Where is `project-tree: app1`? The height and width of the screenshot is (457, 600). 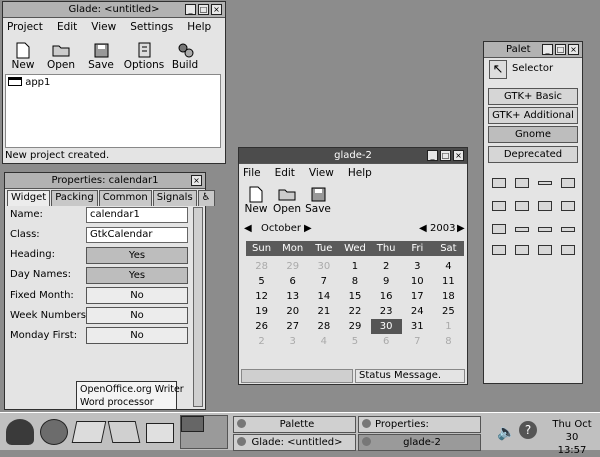 project-tree: app1 is located at coordinates (113, 111).